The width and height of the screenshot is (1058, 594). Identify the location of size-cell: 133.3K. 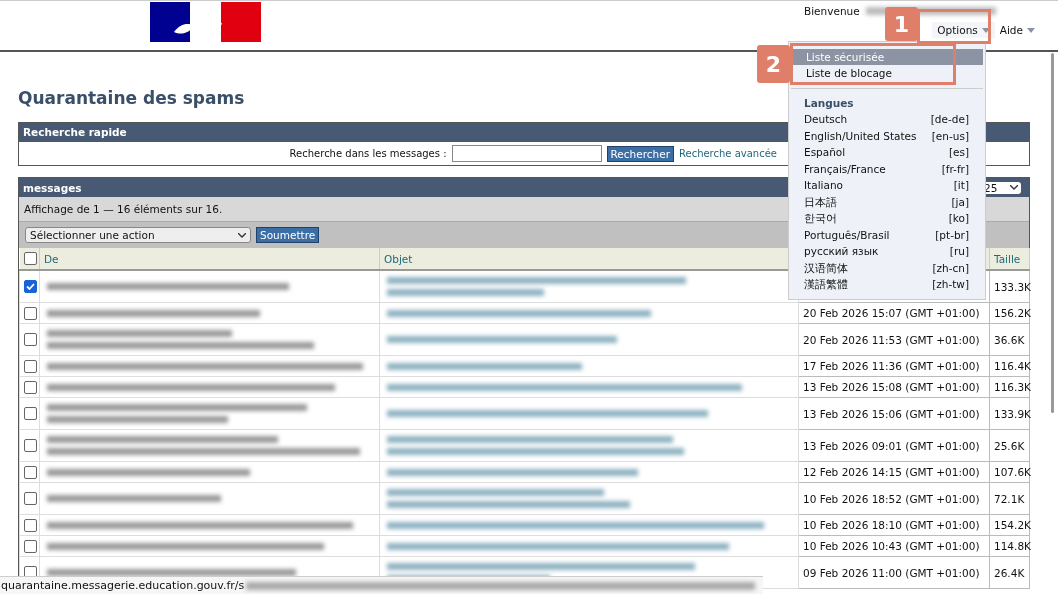
(1012, 286).